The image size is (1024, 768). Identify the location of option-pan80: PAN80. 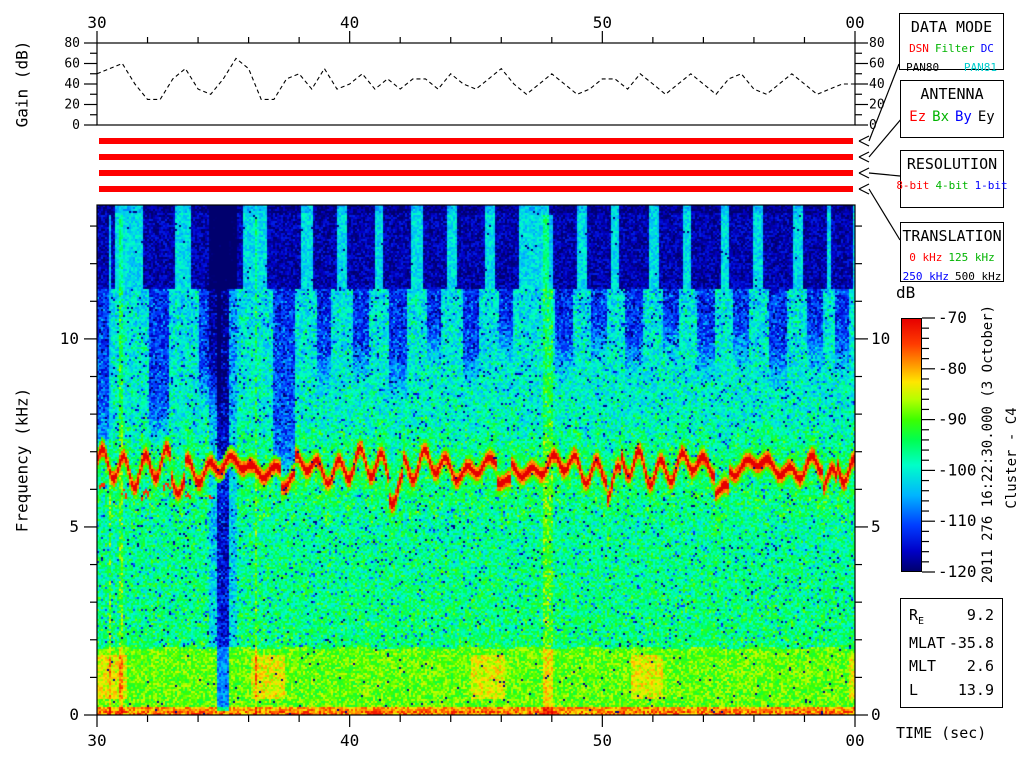
(923, 67).